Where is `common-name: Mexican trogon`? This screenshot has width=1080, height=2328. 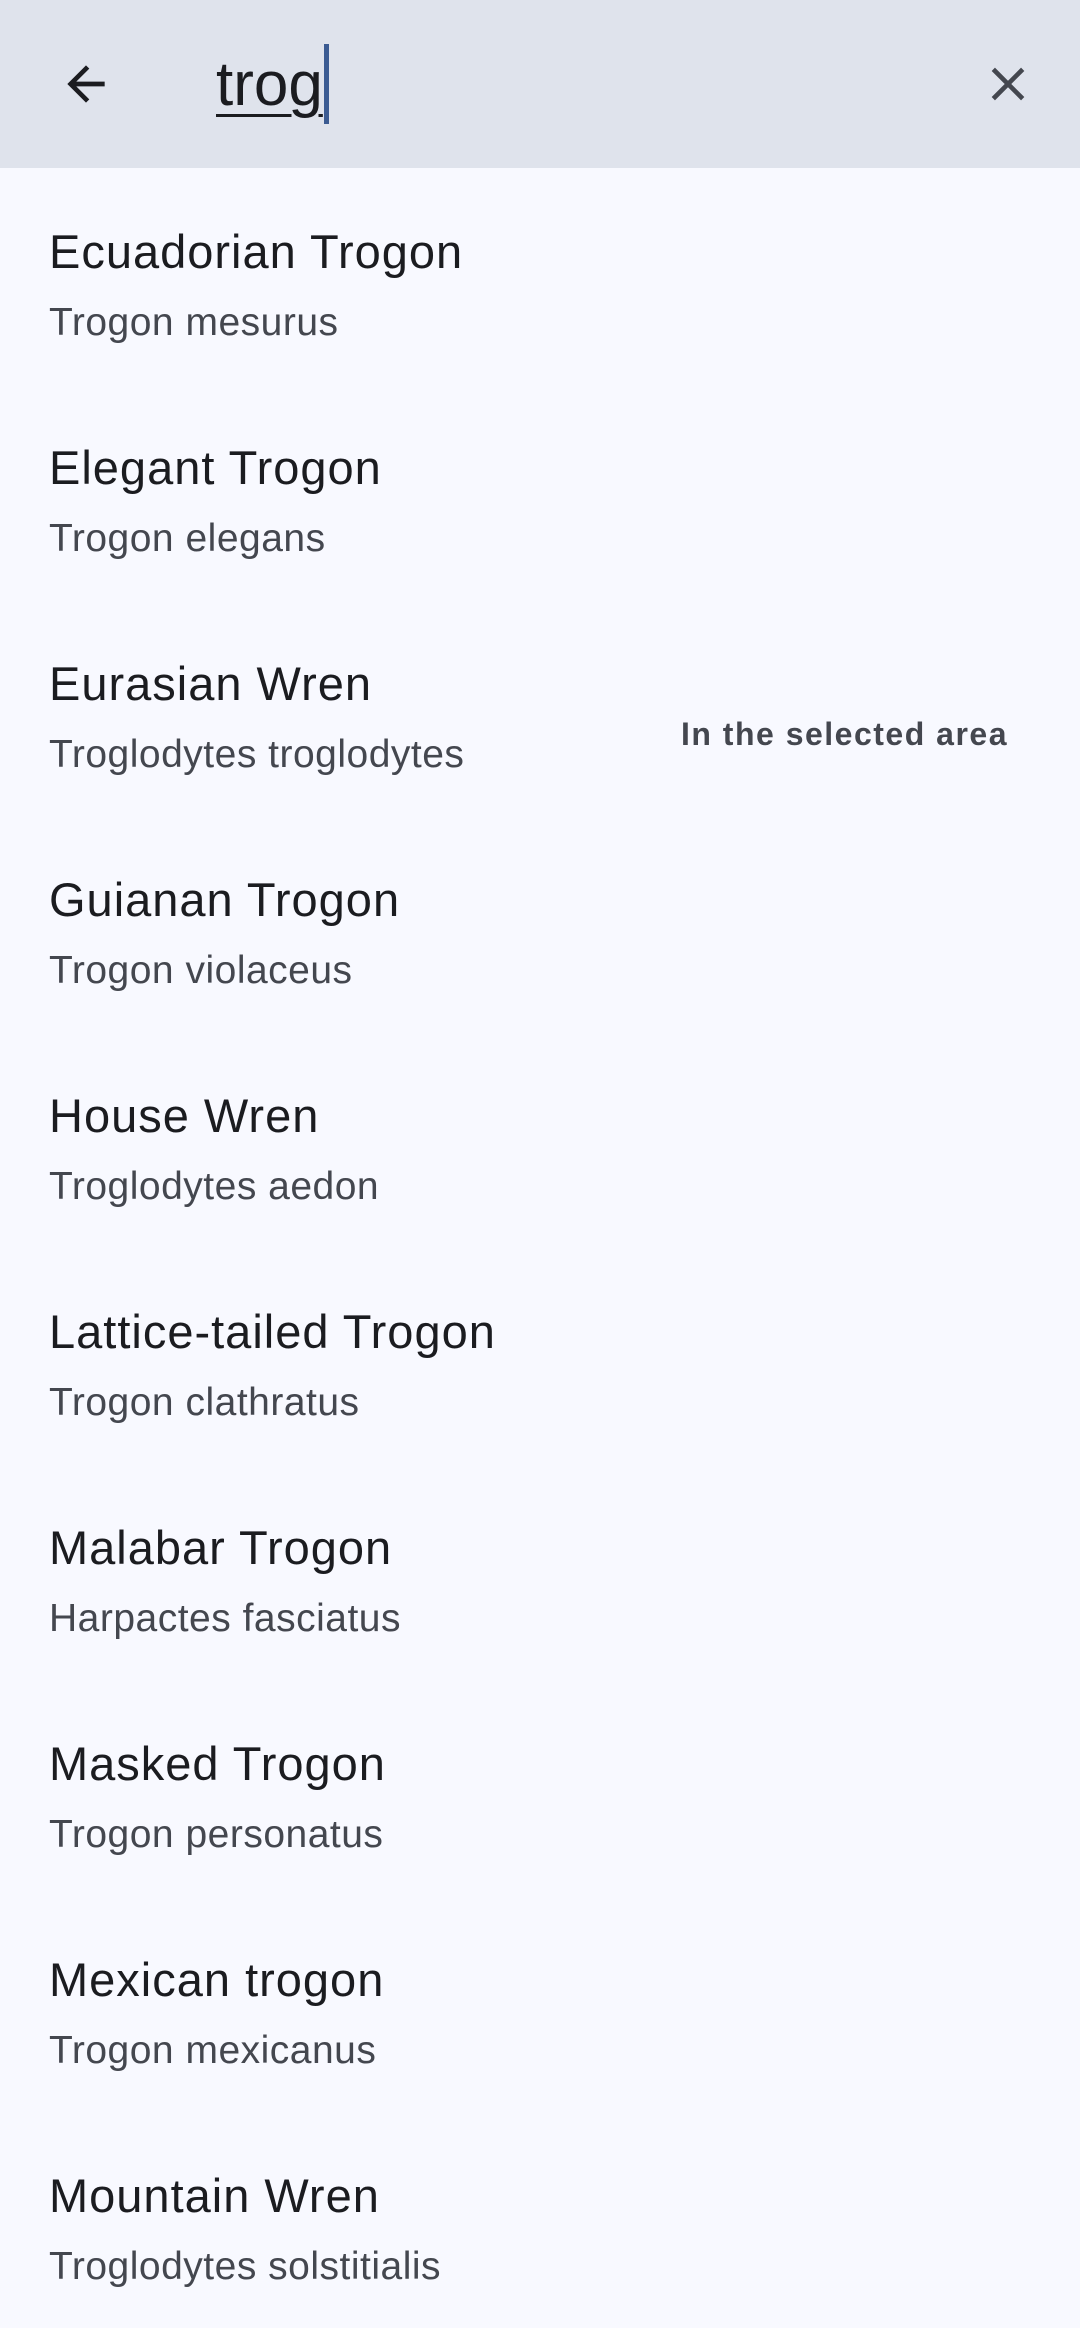
common-name: Mexican trogon is located at coordinates (217, 1979).